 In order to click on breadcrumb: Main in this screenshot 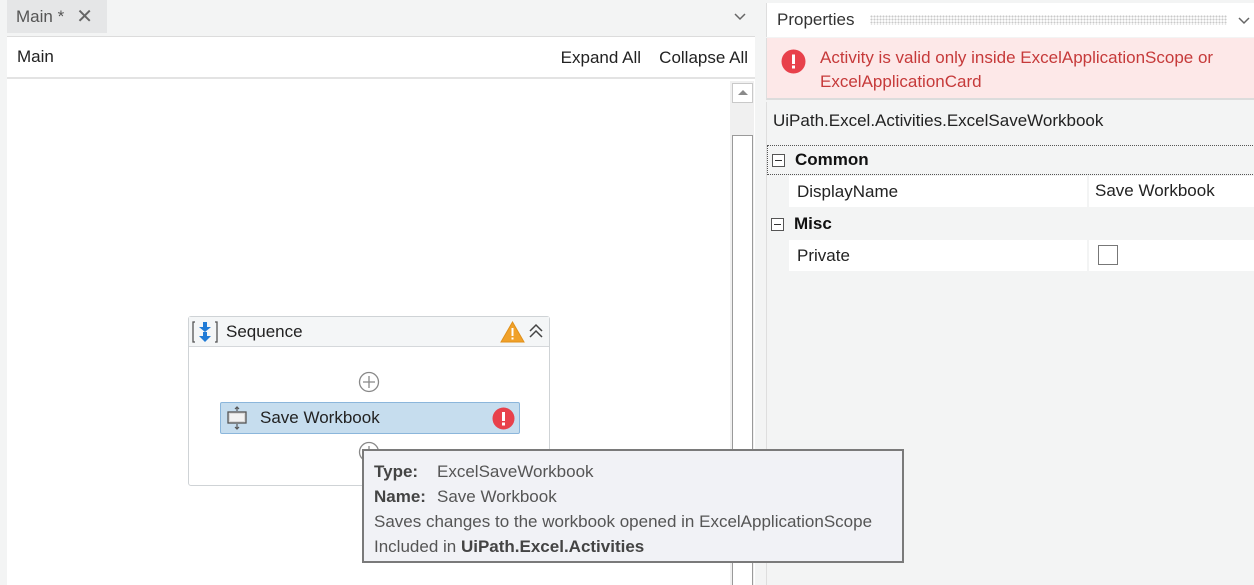, I will do `click(35, 57)`.